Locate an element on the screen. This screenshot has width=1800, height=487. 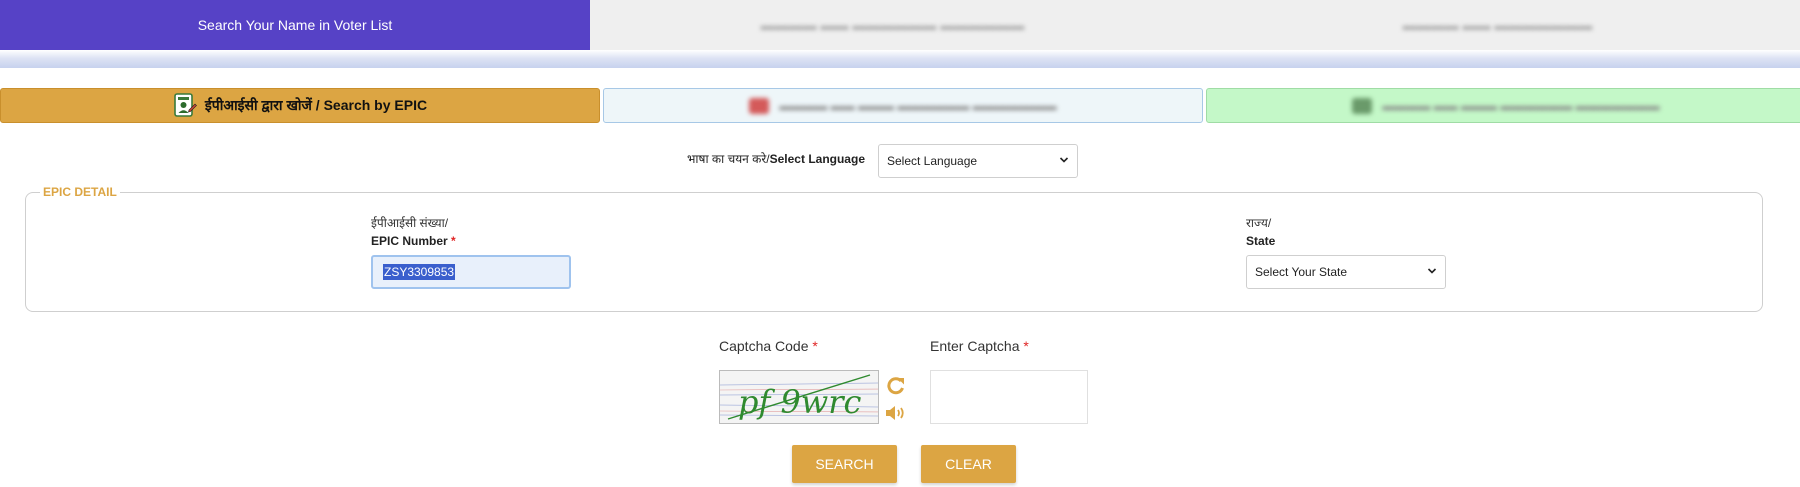
captcha-code-label-text: Captcha Code is located at coordinates (764, 346).